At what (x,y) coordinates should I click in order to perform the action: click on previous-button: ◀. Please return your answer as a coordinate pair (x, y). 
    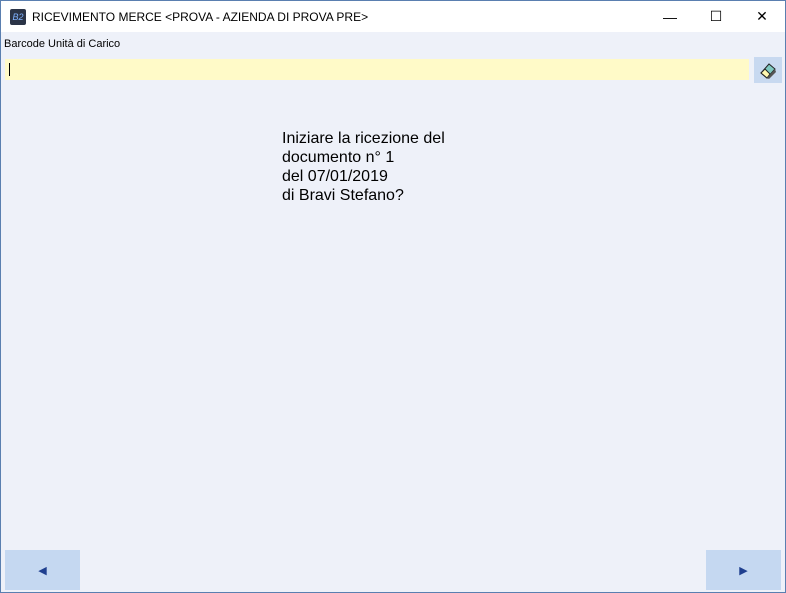
    Looking at the image, I should click on (42, 570).